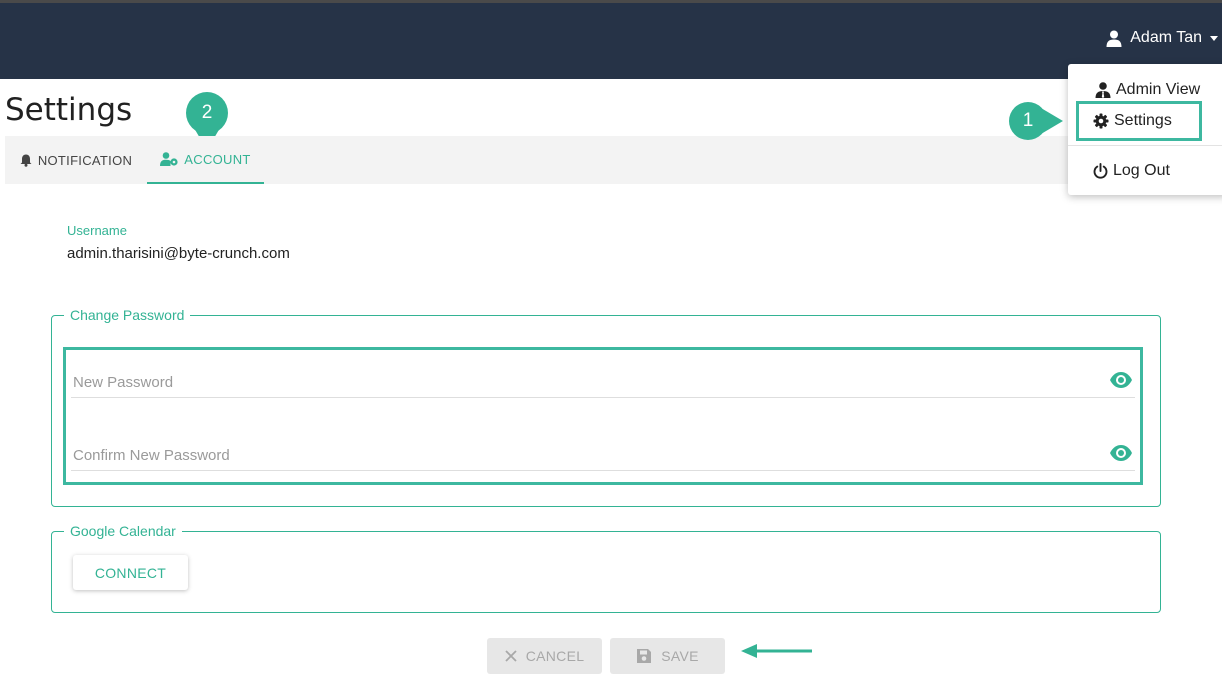  Describe the element at coordinates (217, 159) in the screenshot. I see `tab-account-label: ACCOUNT` at that location.